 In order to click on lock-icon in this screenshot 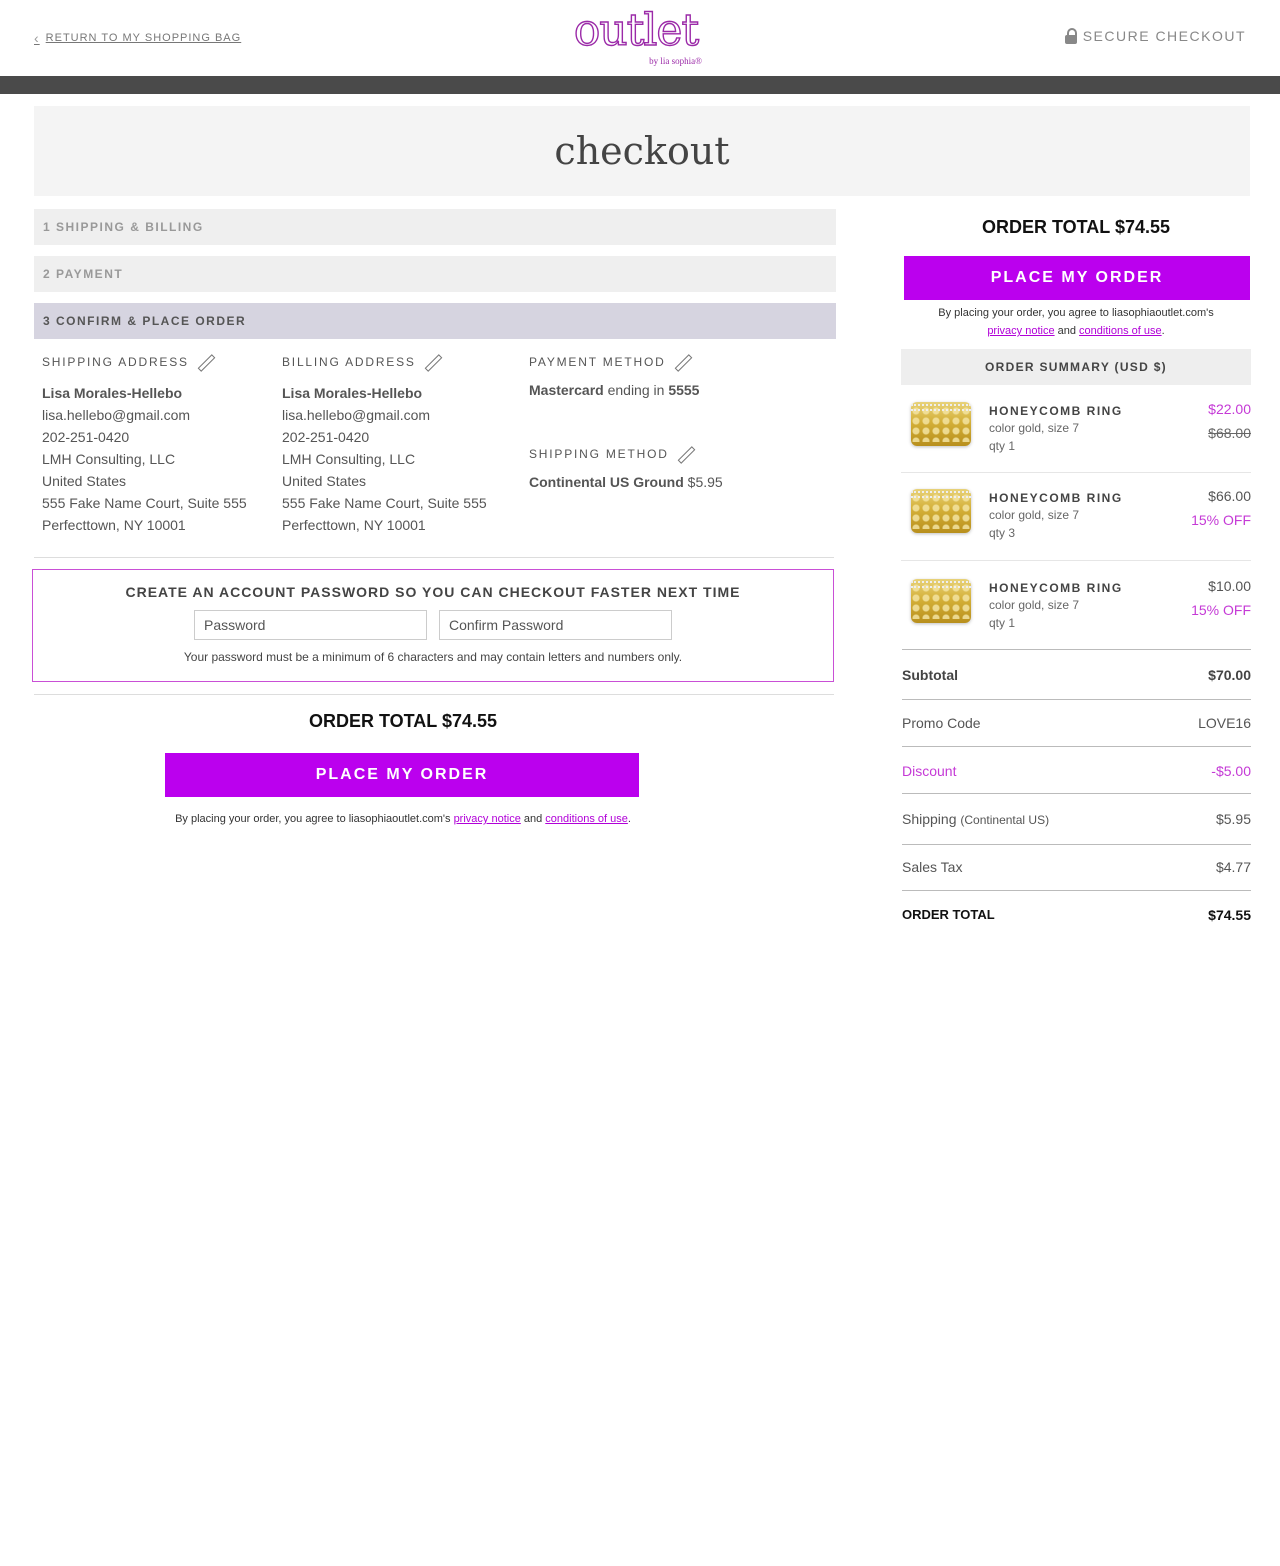, I will do `click(1070, 36)`.